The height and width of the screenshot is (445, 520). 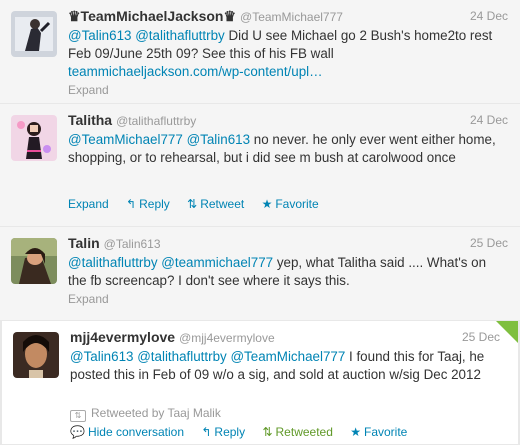 What do you see at coordinates (84, 243) in the screenshot?
I see `display-name: Talin` at bounding box center [84, 243].